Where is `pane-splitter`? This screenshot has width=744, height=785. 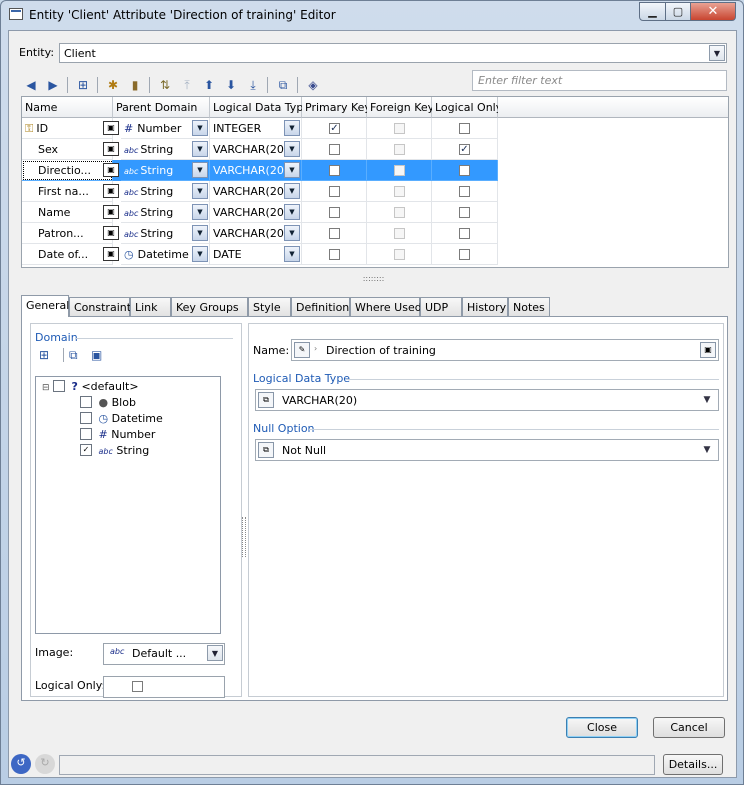
pane-splitter is located at coordinates (244, 537).